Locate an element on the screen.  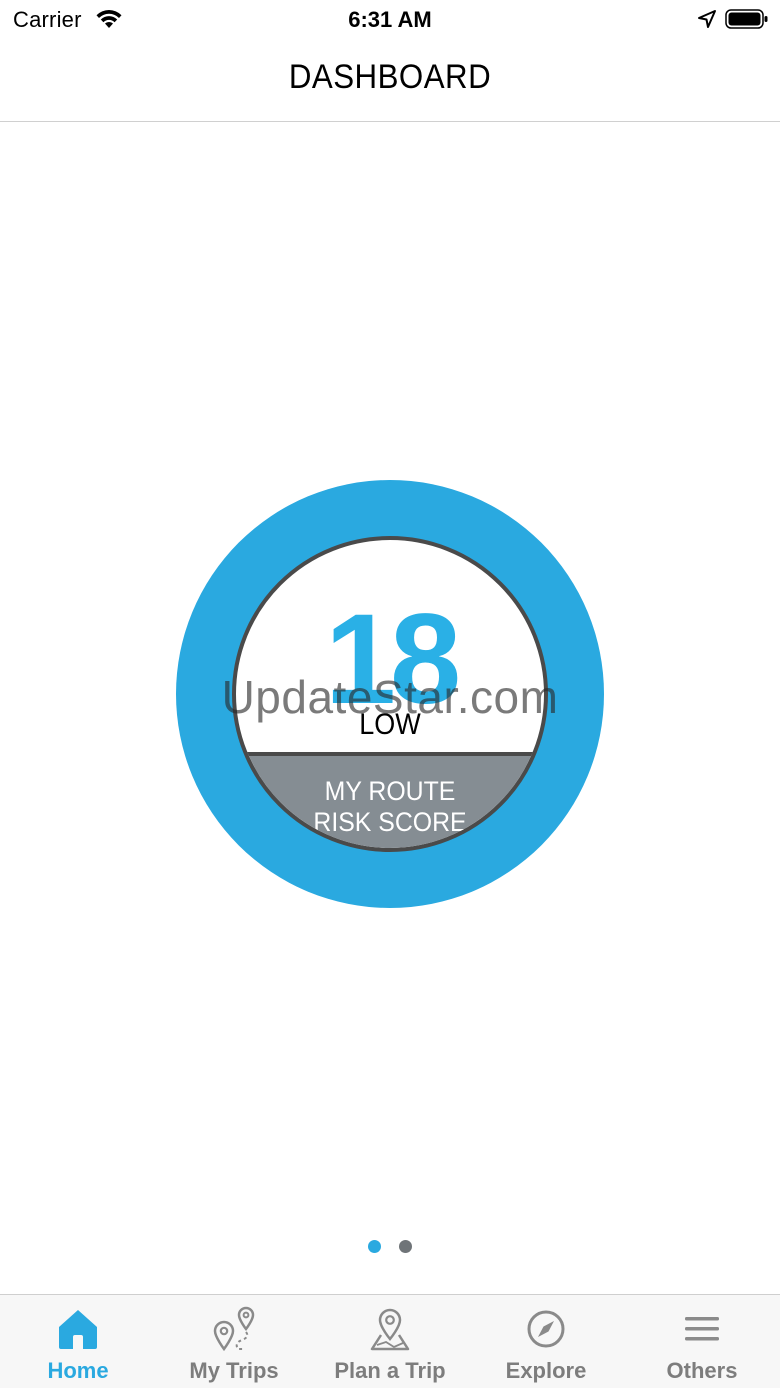
tab-home: Home is located at coordinates (78, 1341).